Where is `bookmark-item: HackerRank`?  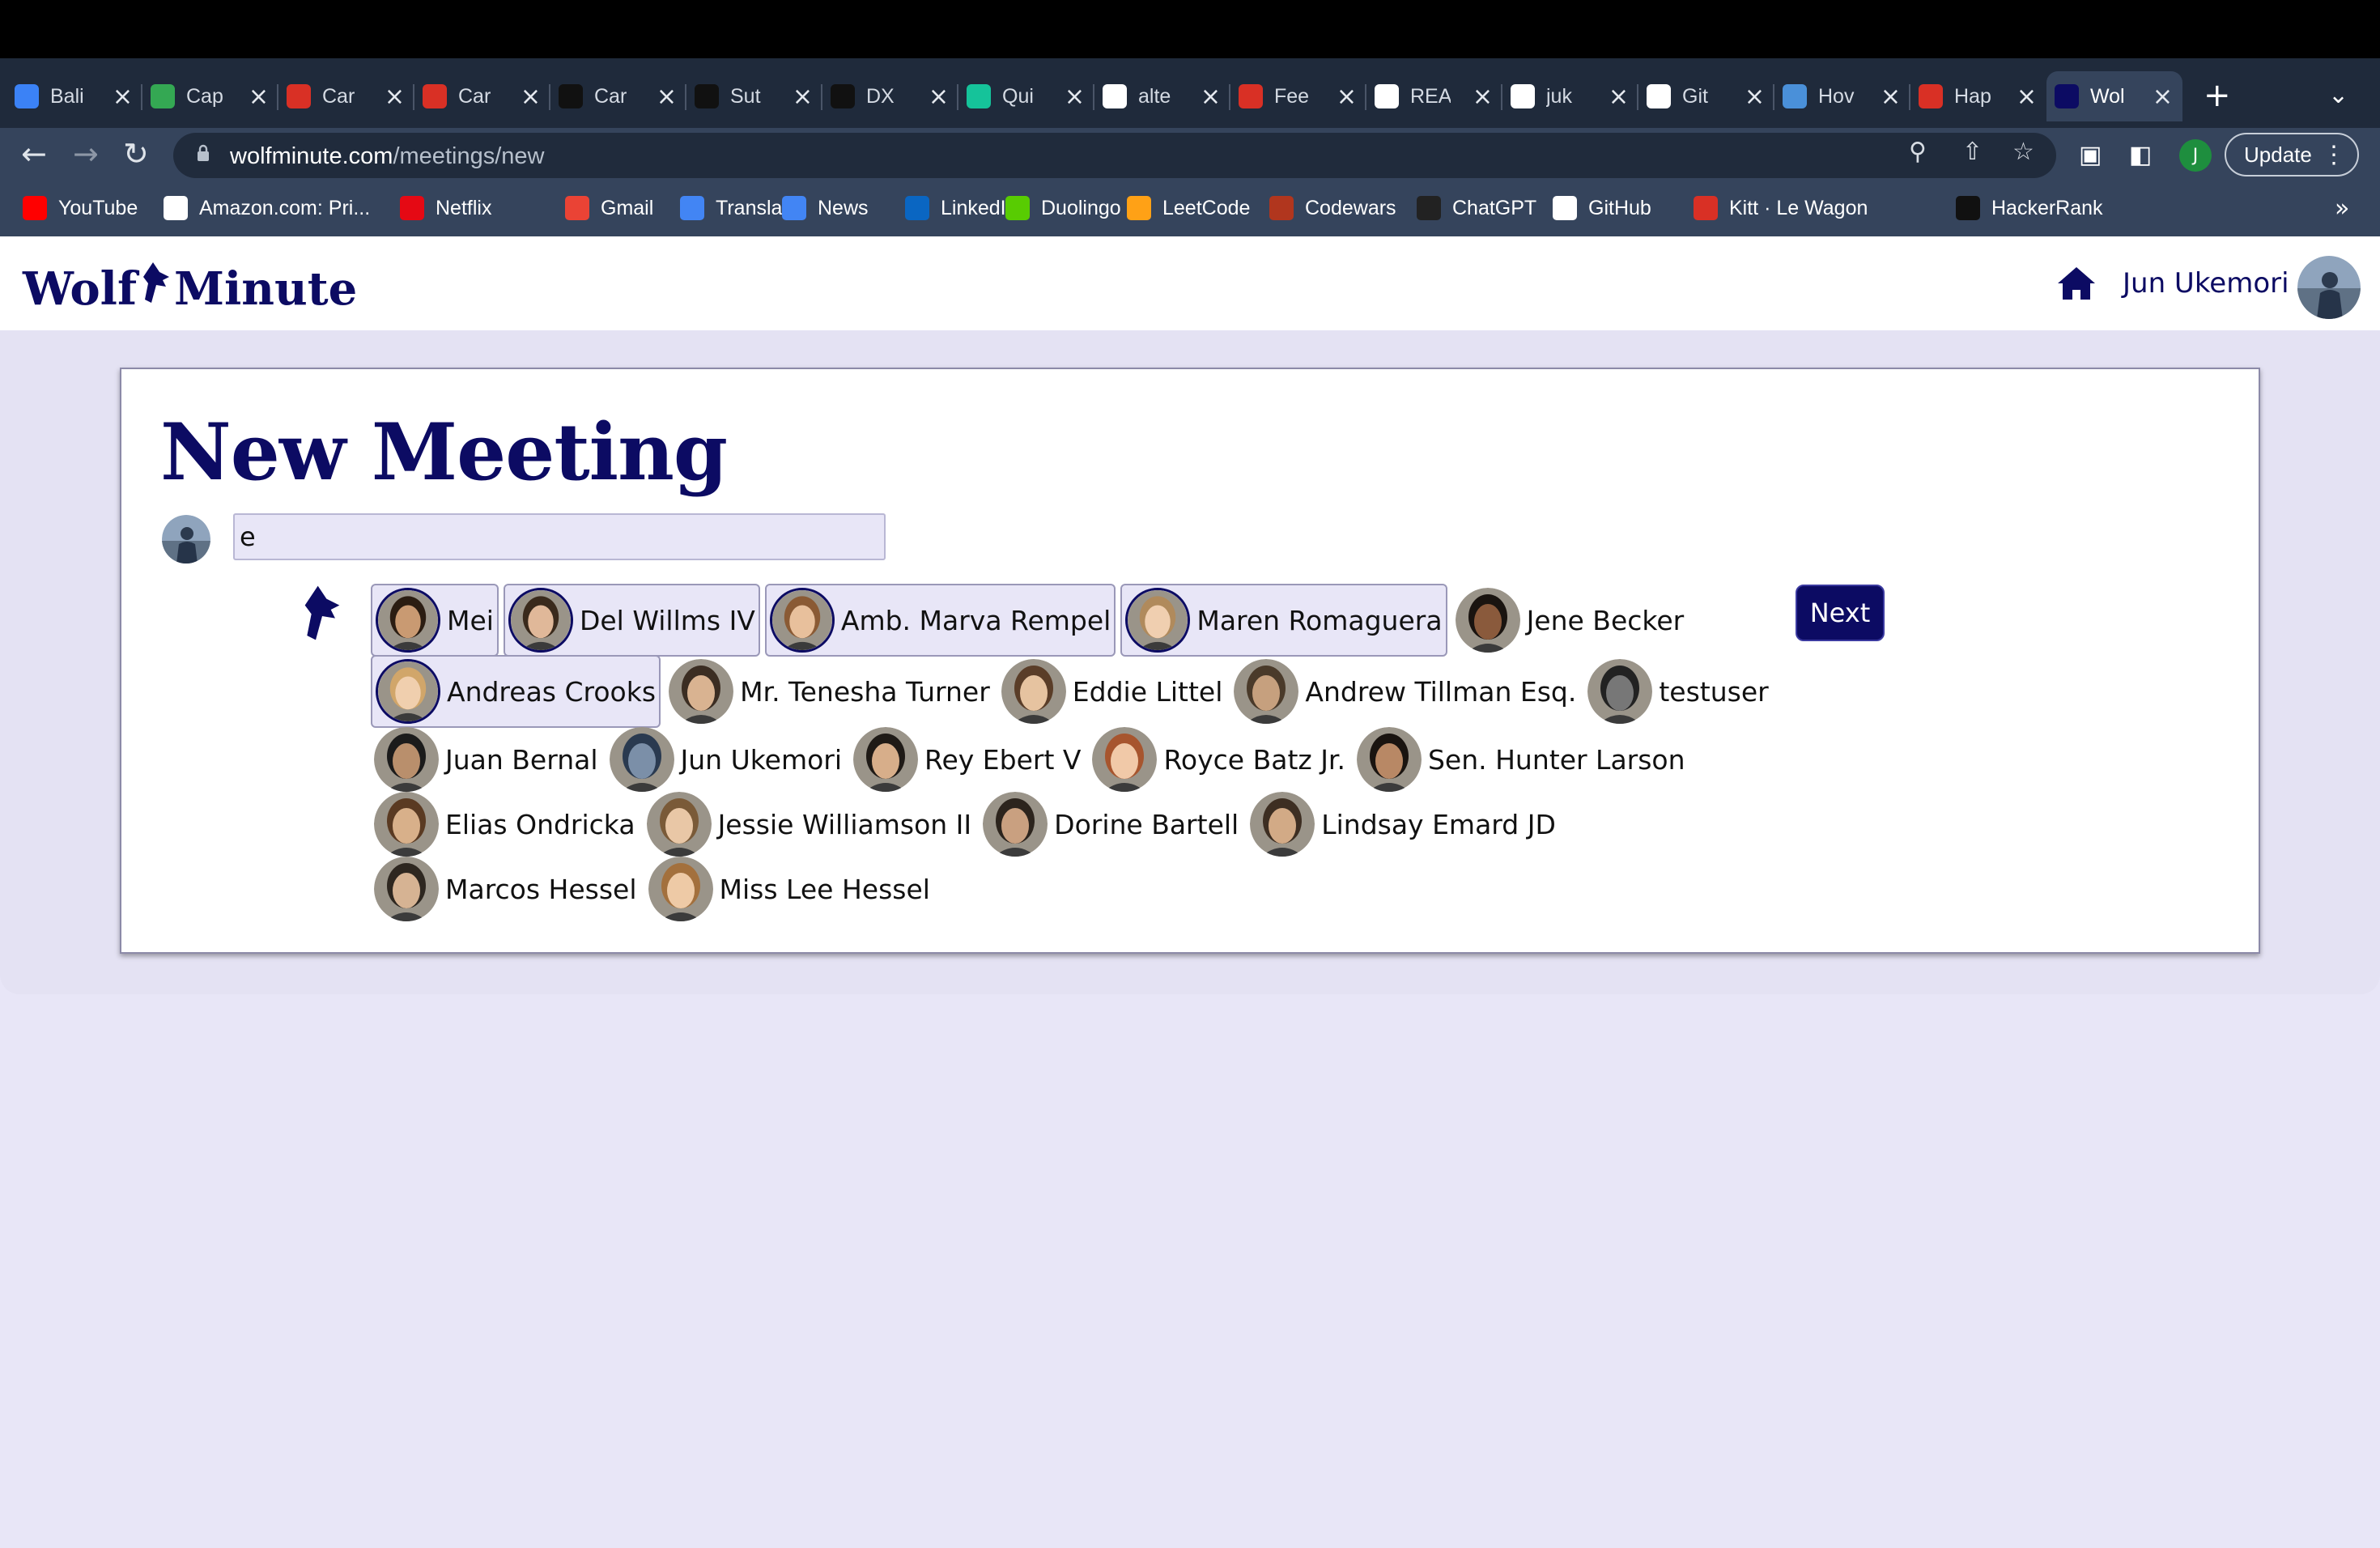 bookmark-item: HackerRank is located at coordinates (2029, 208).